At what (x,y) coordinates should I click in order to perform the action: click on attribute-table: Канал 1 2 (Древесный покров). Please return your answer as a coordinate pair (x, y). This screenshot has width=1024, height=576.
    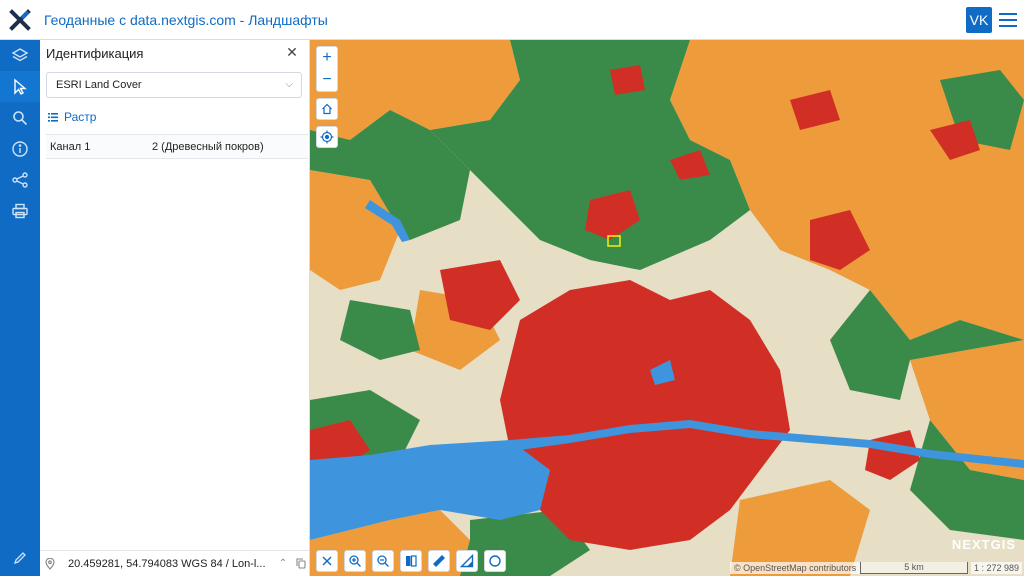
    Looking at the image, I should click on (177, 146).